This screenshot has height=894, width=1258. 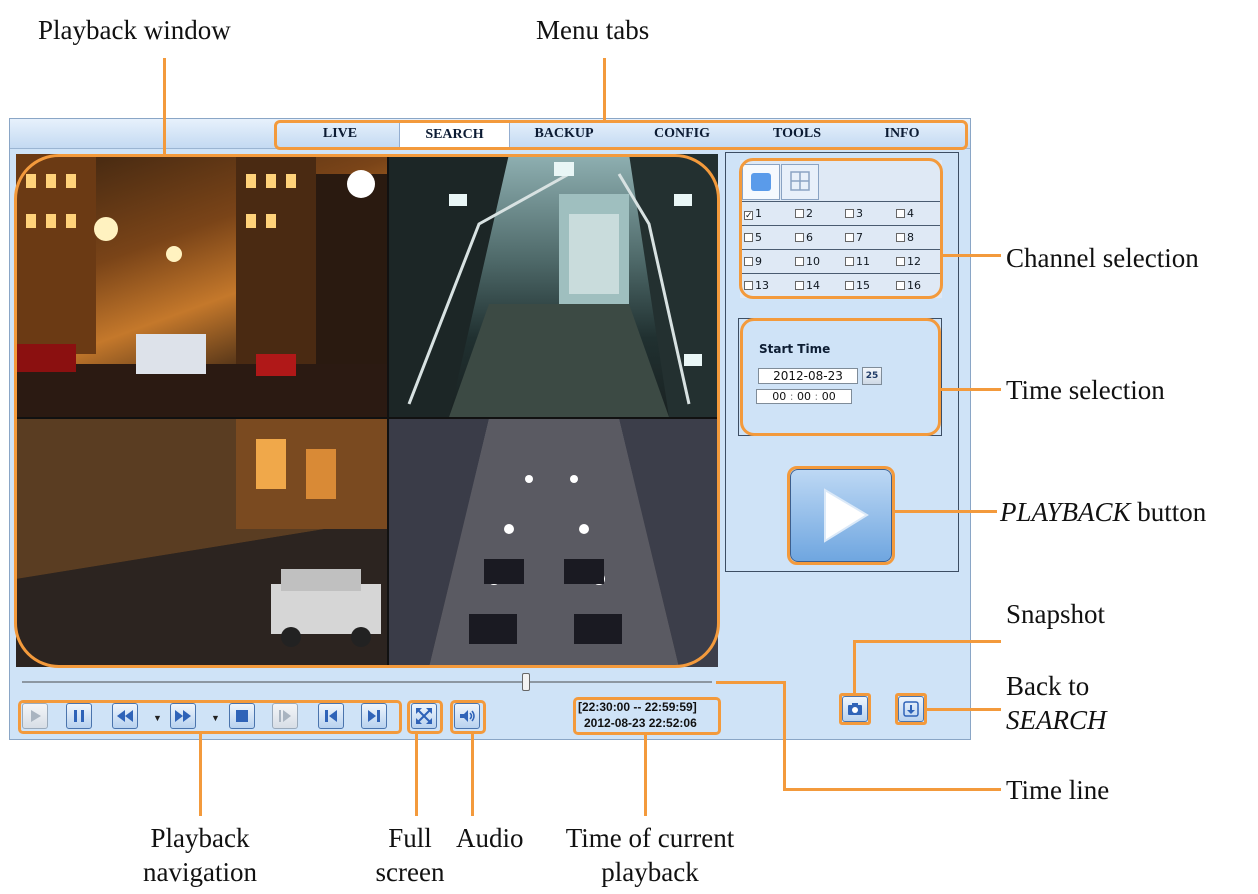 I want to click on full-screen-leader, so click(x=416, y=775).